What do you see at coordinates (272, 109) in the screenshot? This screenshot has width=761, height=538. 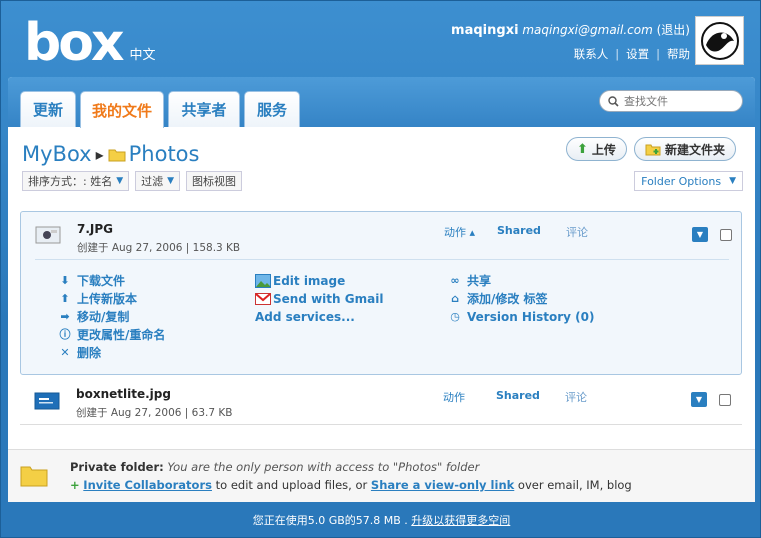 I see `tab-services: 服务` at bounding box center [272, 109].